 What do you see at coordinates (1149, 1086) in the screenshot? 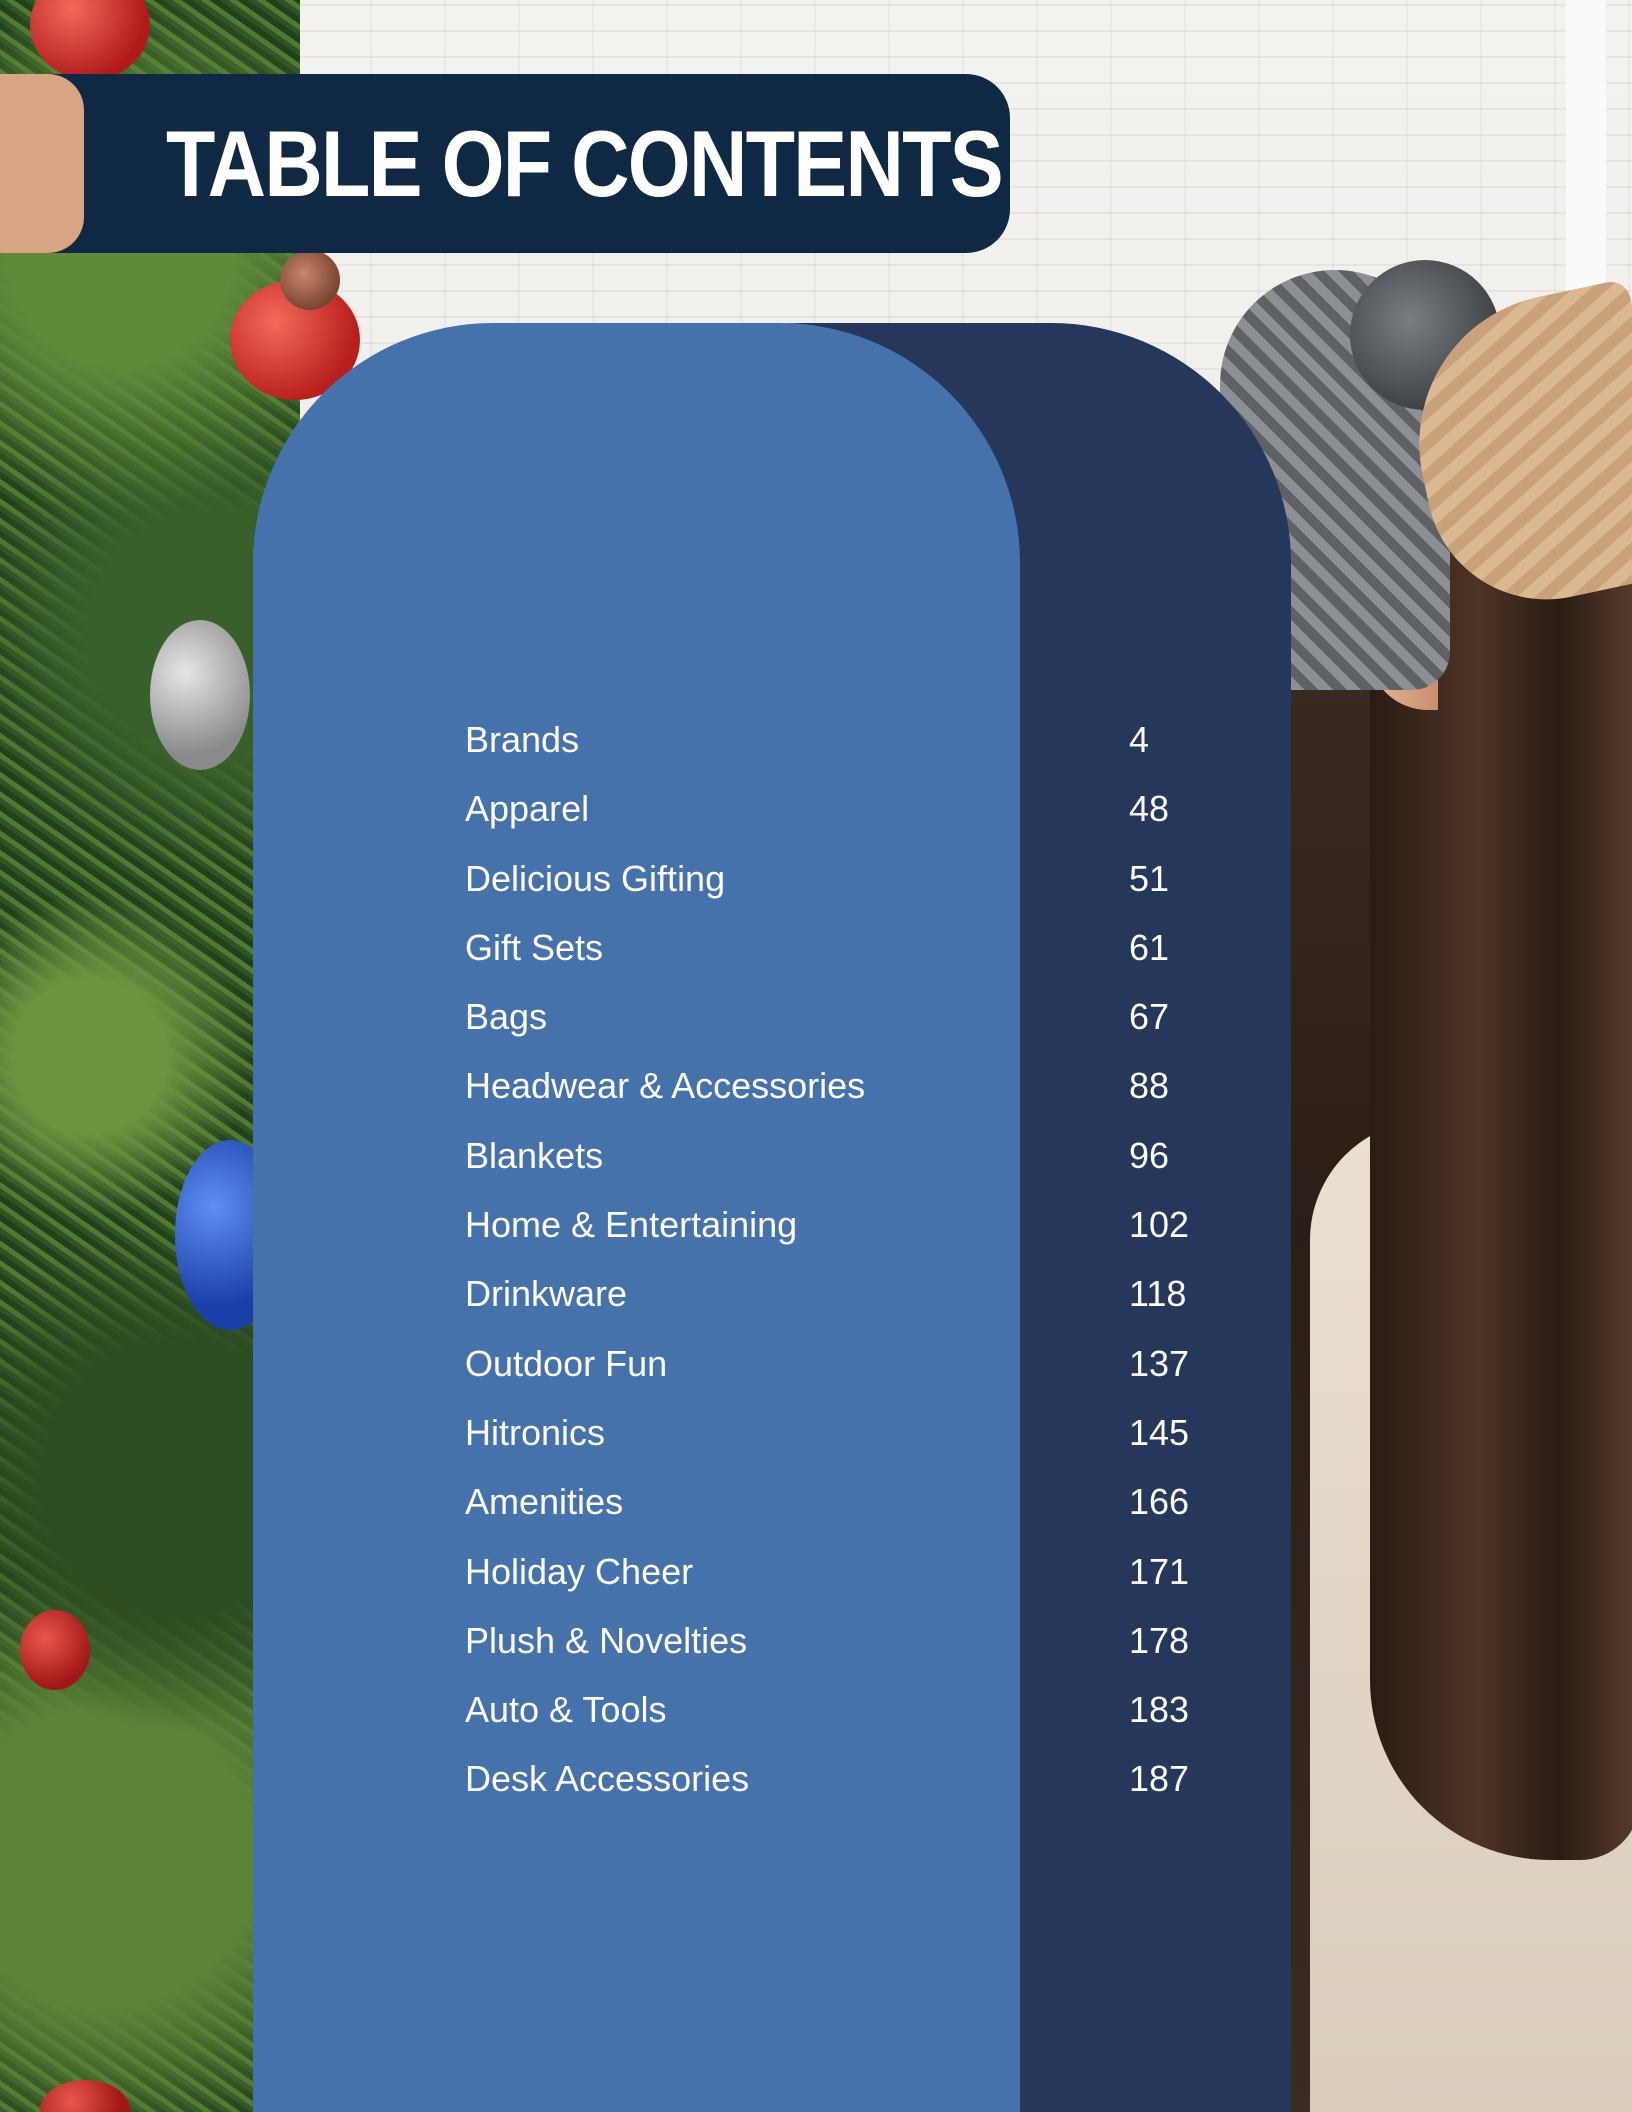
I see `toc-page-number: 88` at bounding box center [1149, 1086].